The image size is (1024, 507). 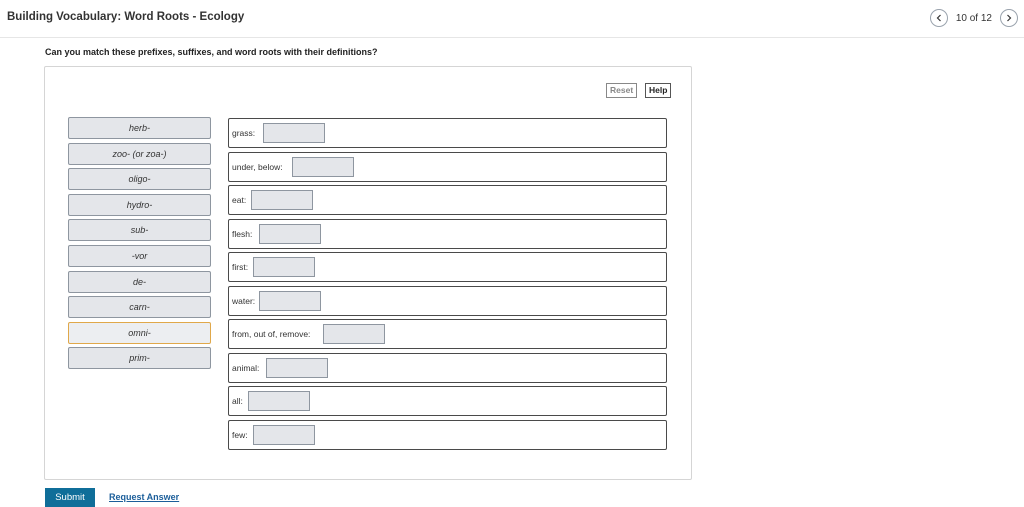 I want to click on definition-row-8: all:, so click(x=447, y=401).